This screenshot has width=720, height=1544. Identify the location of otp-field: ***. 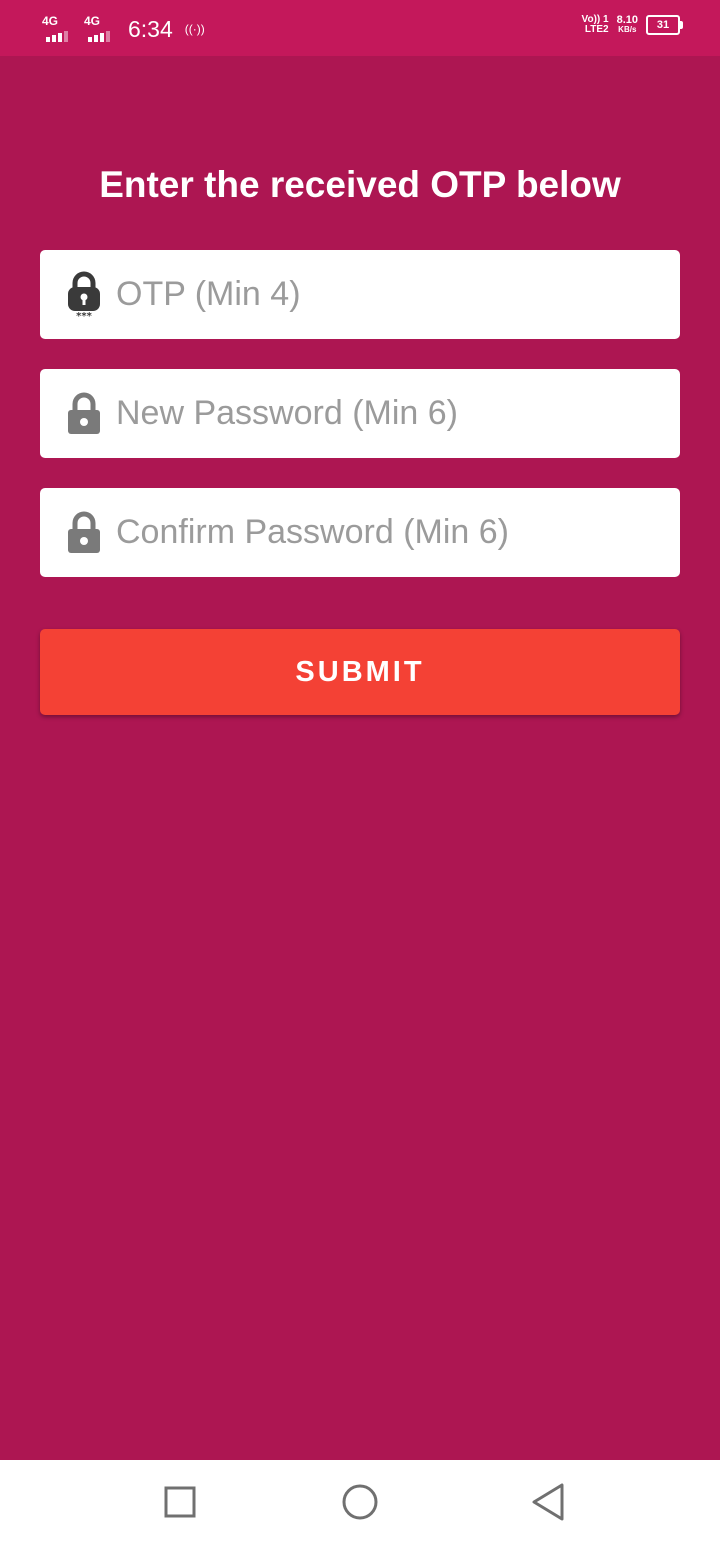
(360, 294).